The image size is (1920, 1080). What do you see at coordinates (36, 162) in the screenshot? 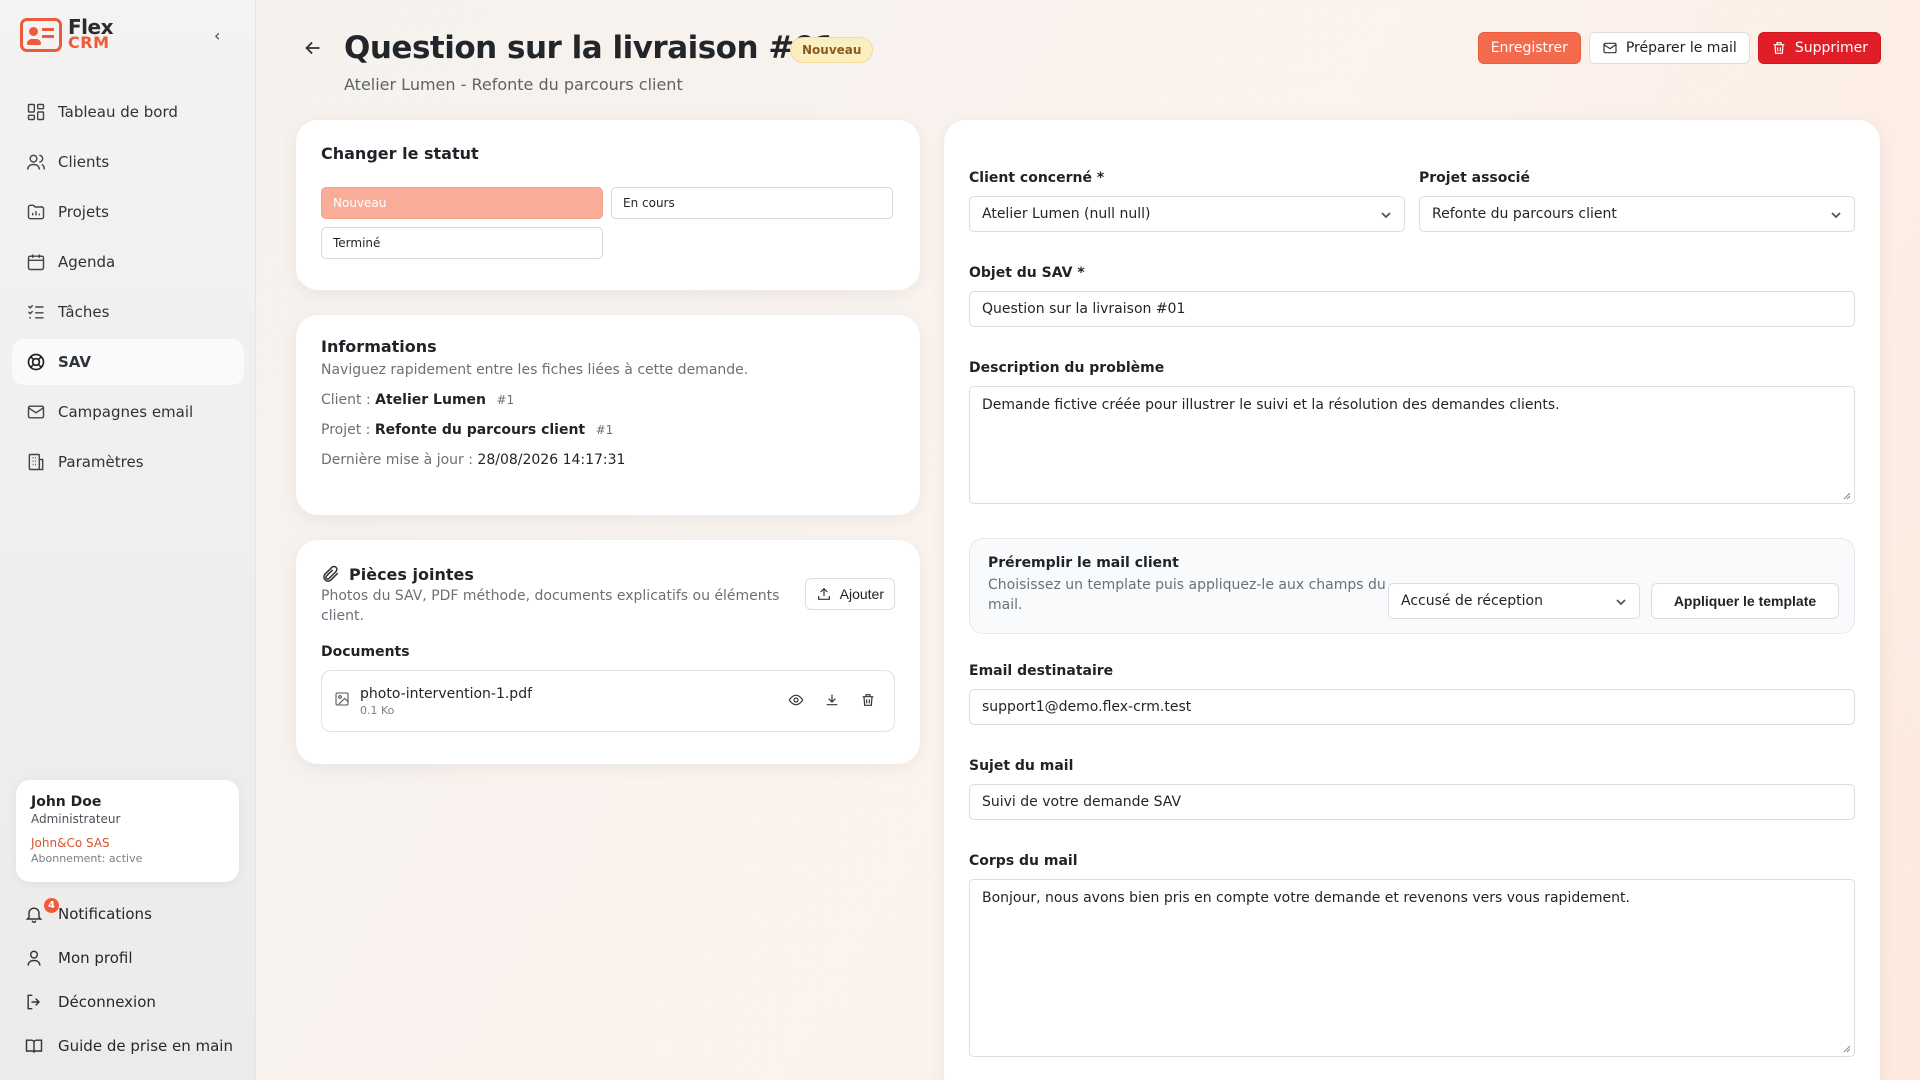
I see `users-icon` at bounding box center [36, 162].